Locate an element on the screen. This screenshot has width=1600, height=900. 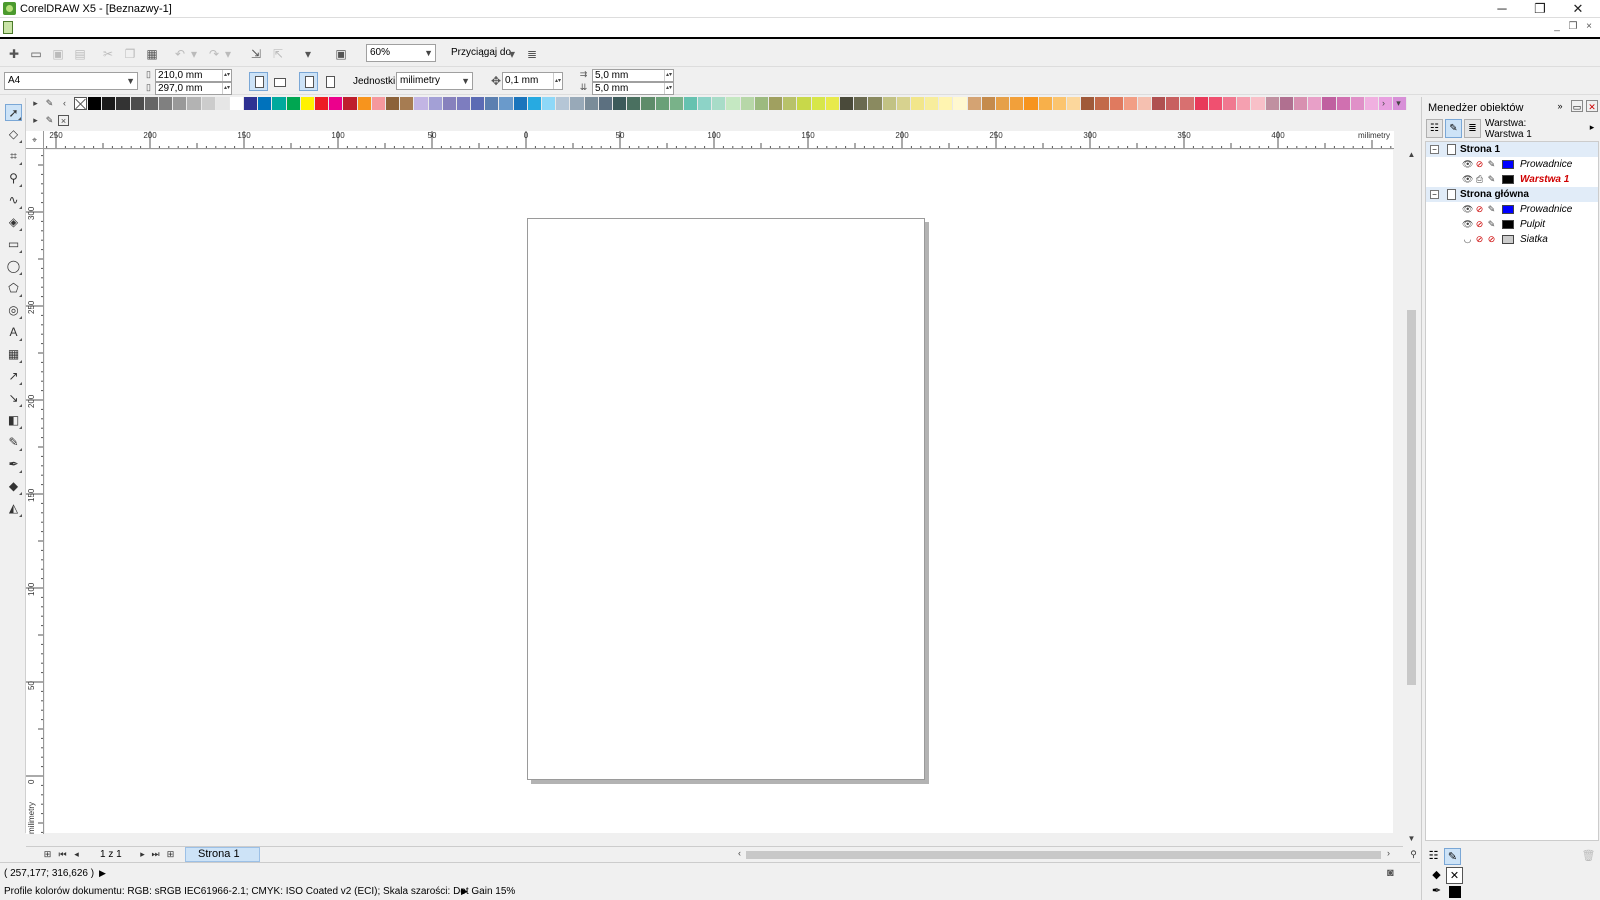
zoom-level-select: 60% ▼ is located at coordinates (401, 53).